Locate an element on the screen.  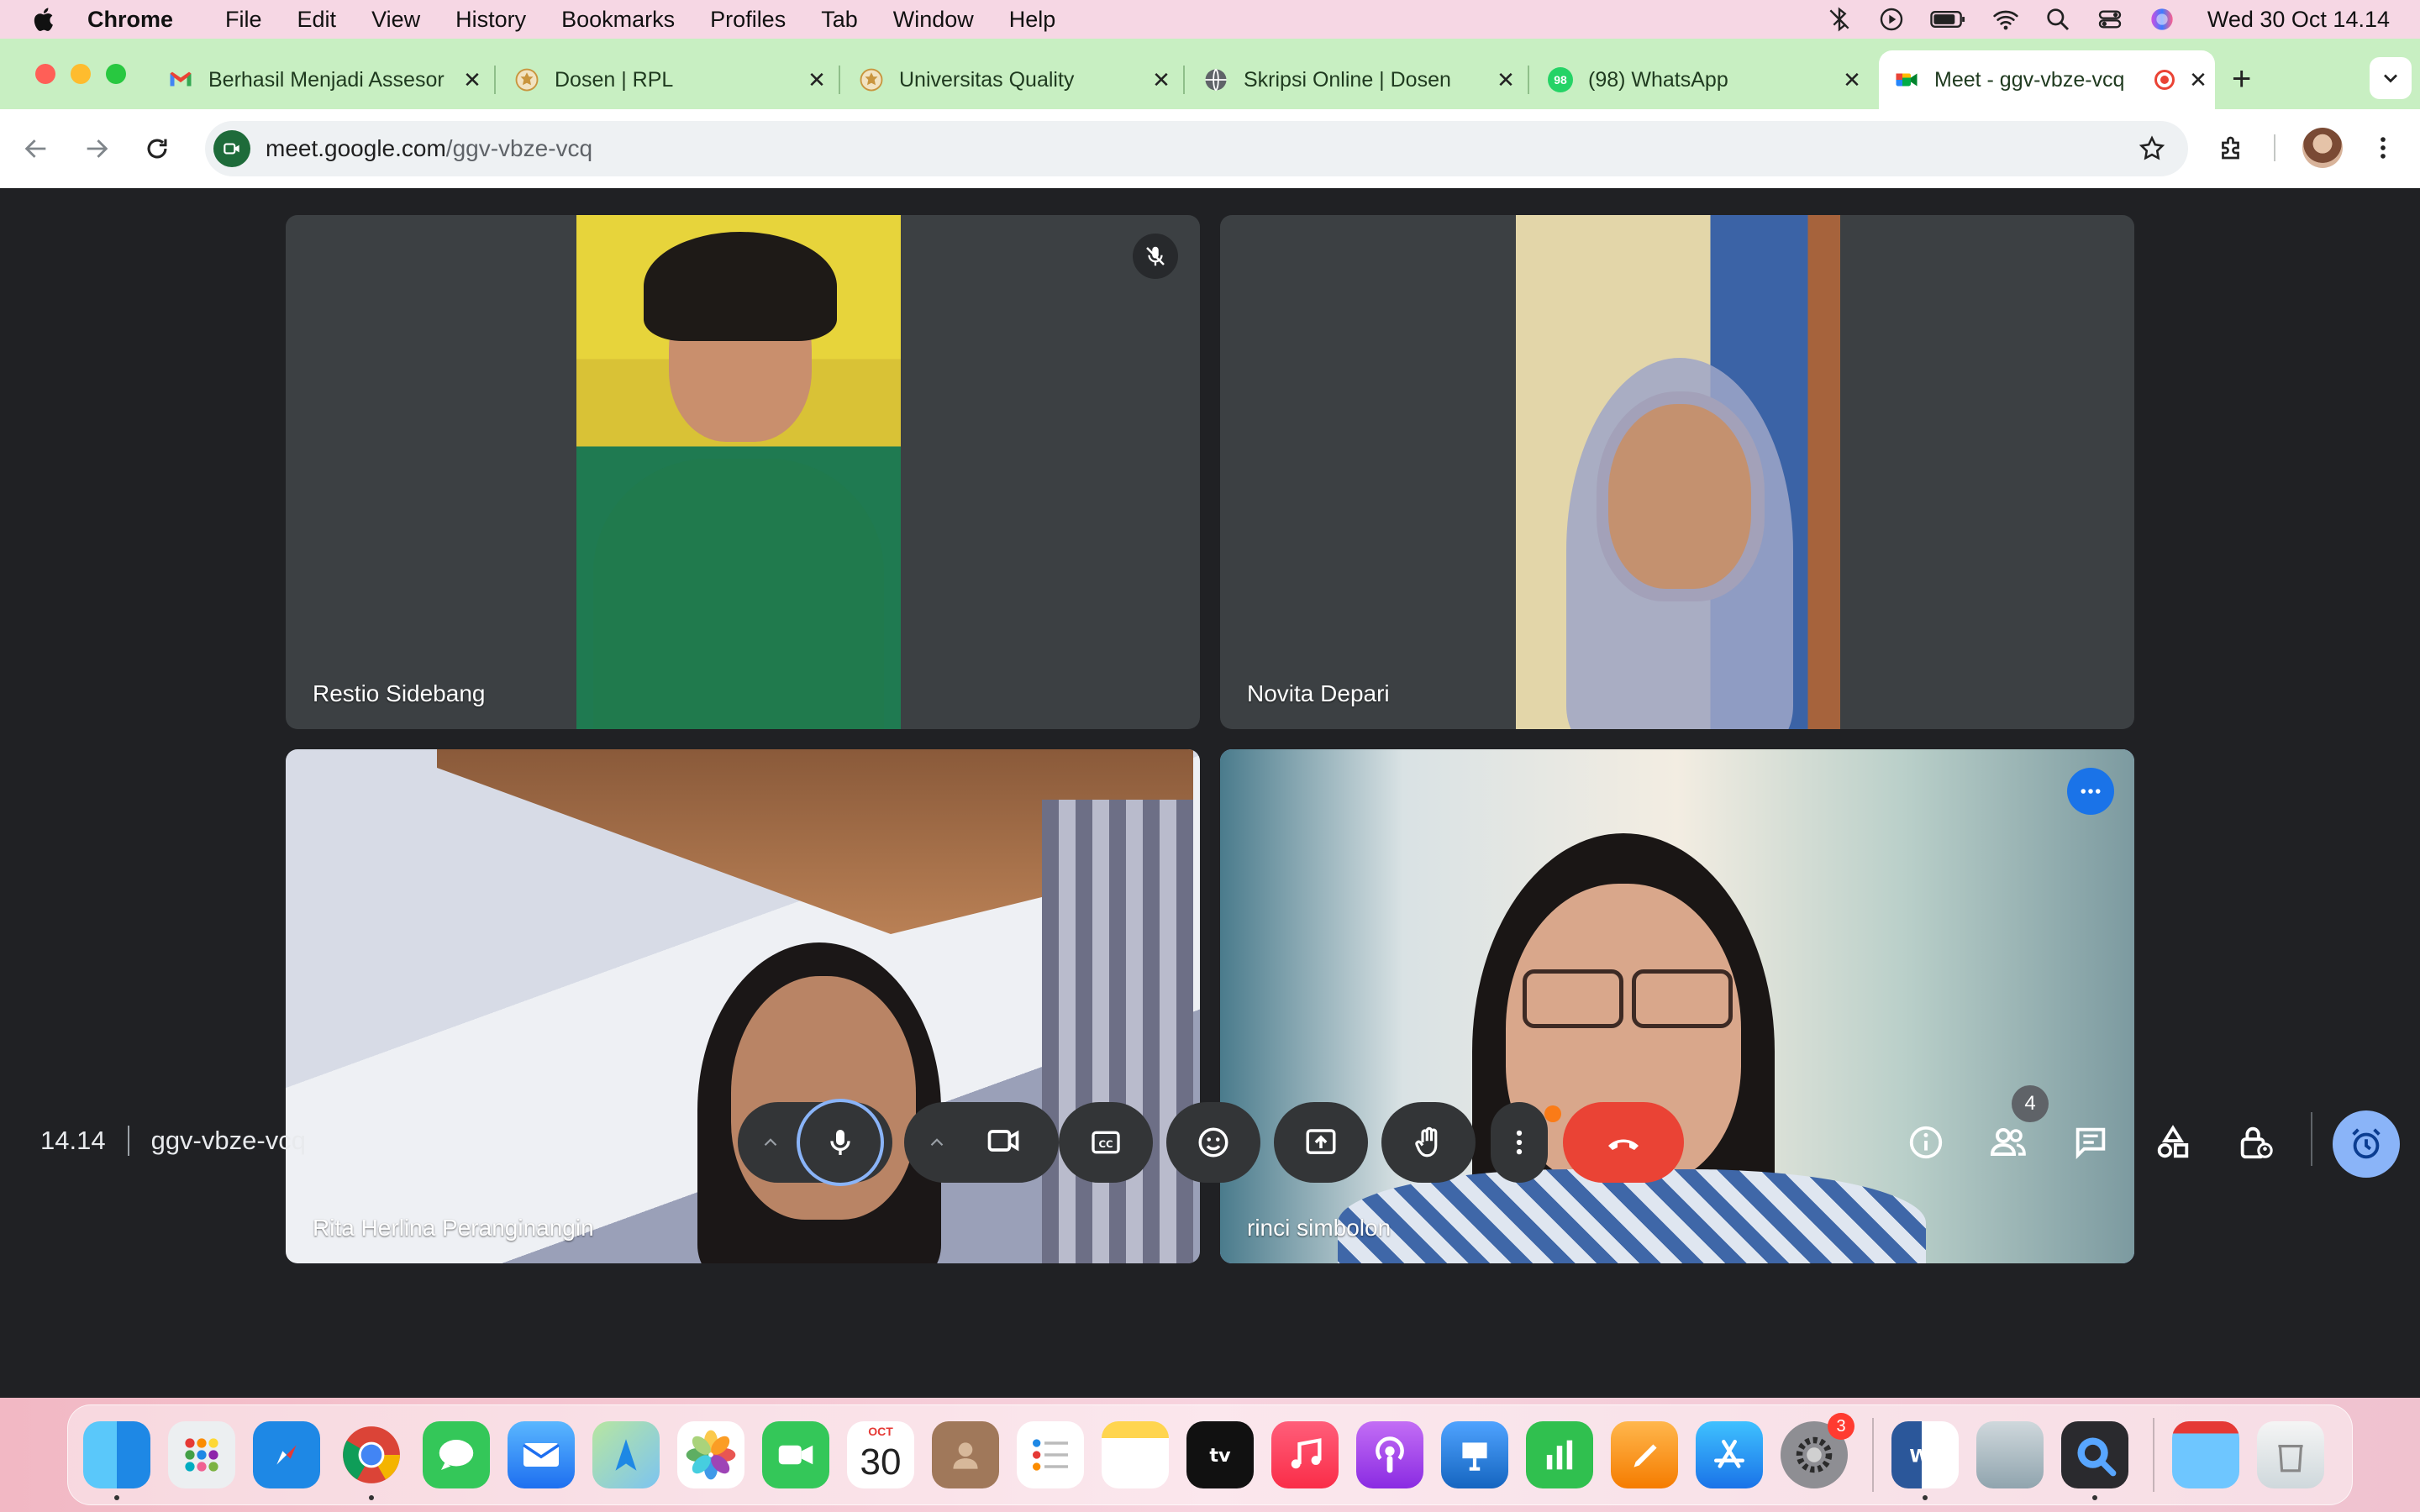
meeting-details-button is located at coordinates (1926, 1142).